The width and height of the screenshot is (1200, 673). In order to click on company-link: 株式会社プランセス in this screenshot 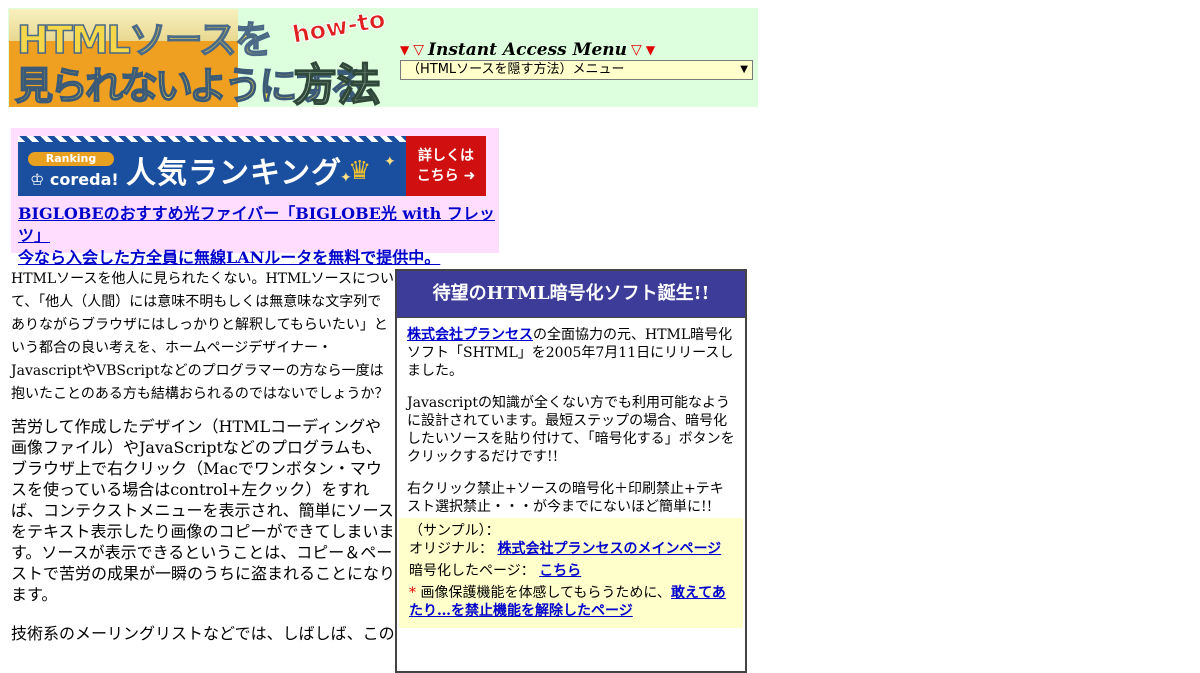, I will do `click(470, 335)`.